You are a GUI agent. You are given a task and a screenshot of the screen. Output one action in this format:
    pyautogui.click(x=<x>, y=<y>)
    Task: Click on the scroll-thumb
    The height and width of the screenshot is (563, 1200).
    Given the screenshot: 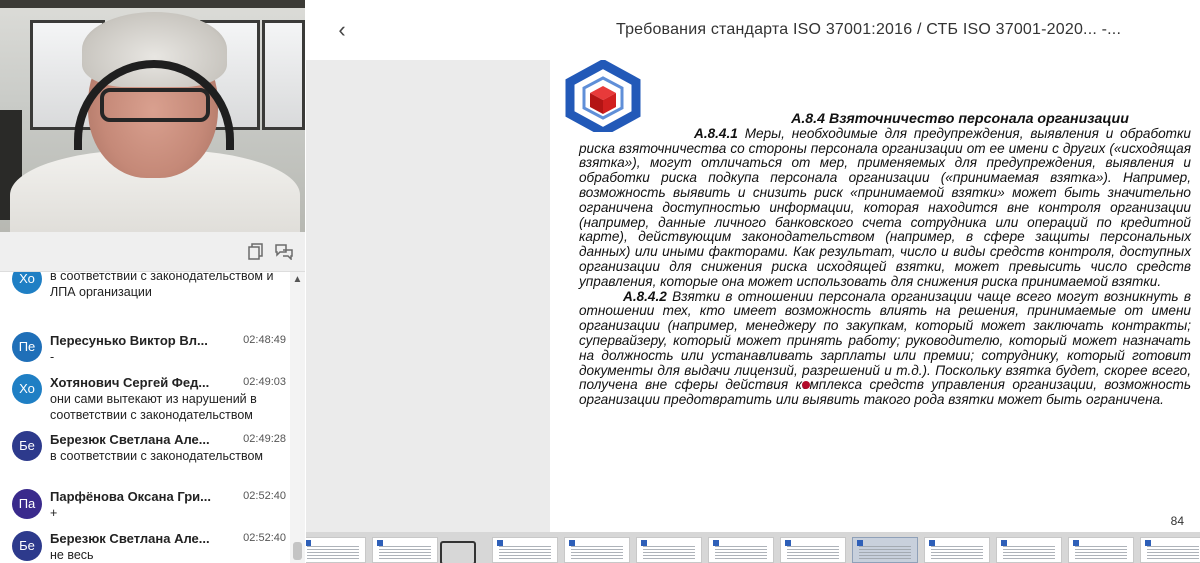 What is the action you would take?
    pyautogui.click(x=297, y=551)
    